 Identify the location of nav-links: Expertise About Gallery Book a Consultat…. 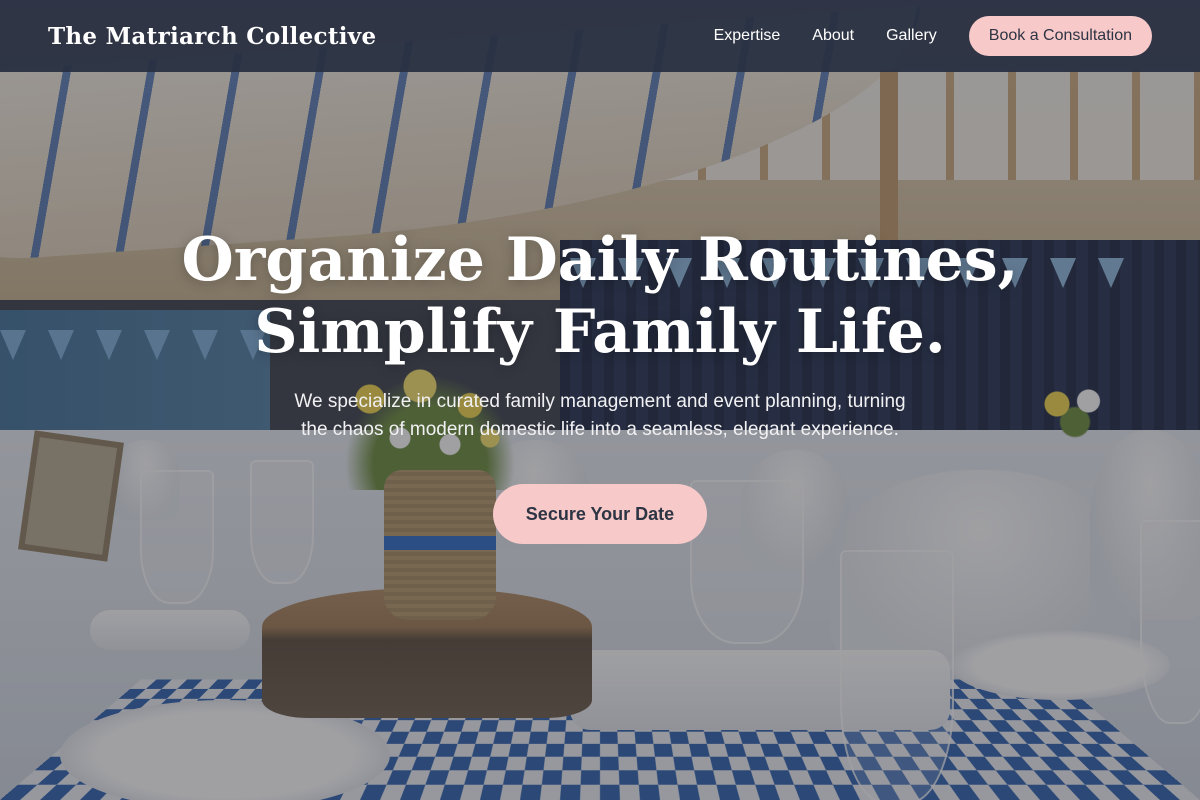
(933, 36).